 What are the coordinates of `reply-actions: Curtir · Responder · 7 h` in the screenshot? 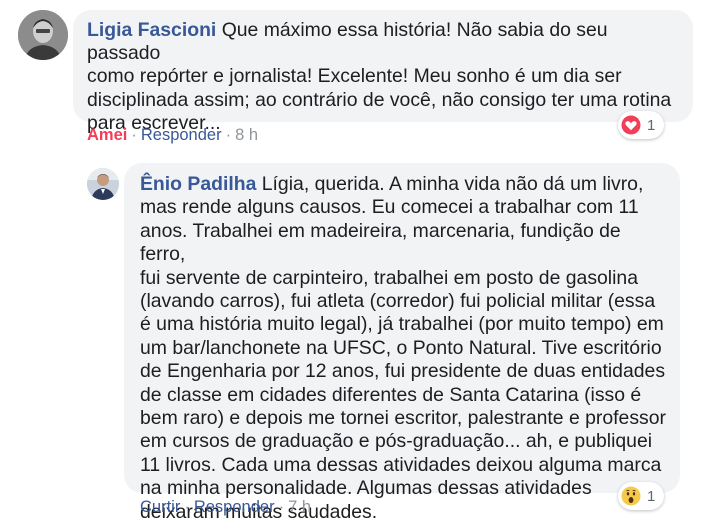 It's located at (225, 507).